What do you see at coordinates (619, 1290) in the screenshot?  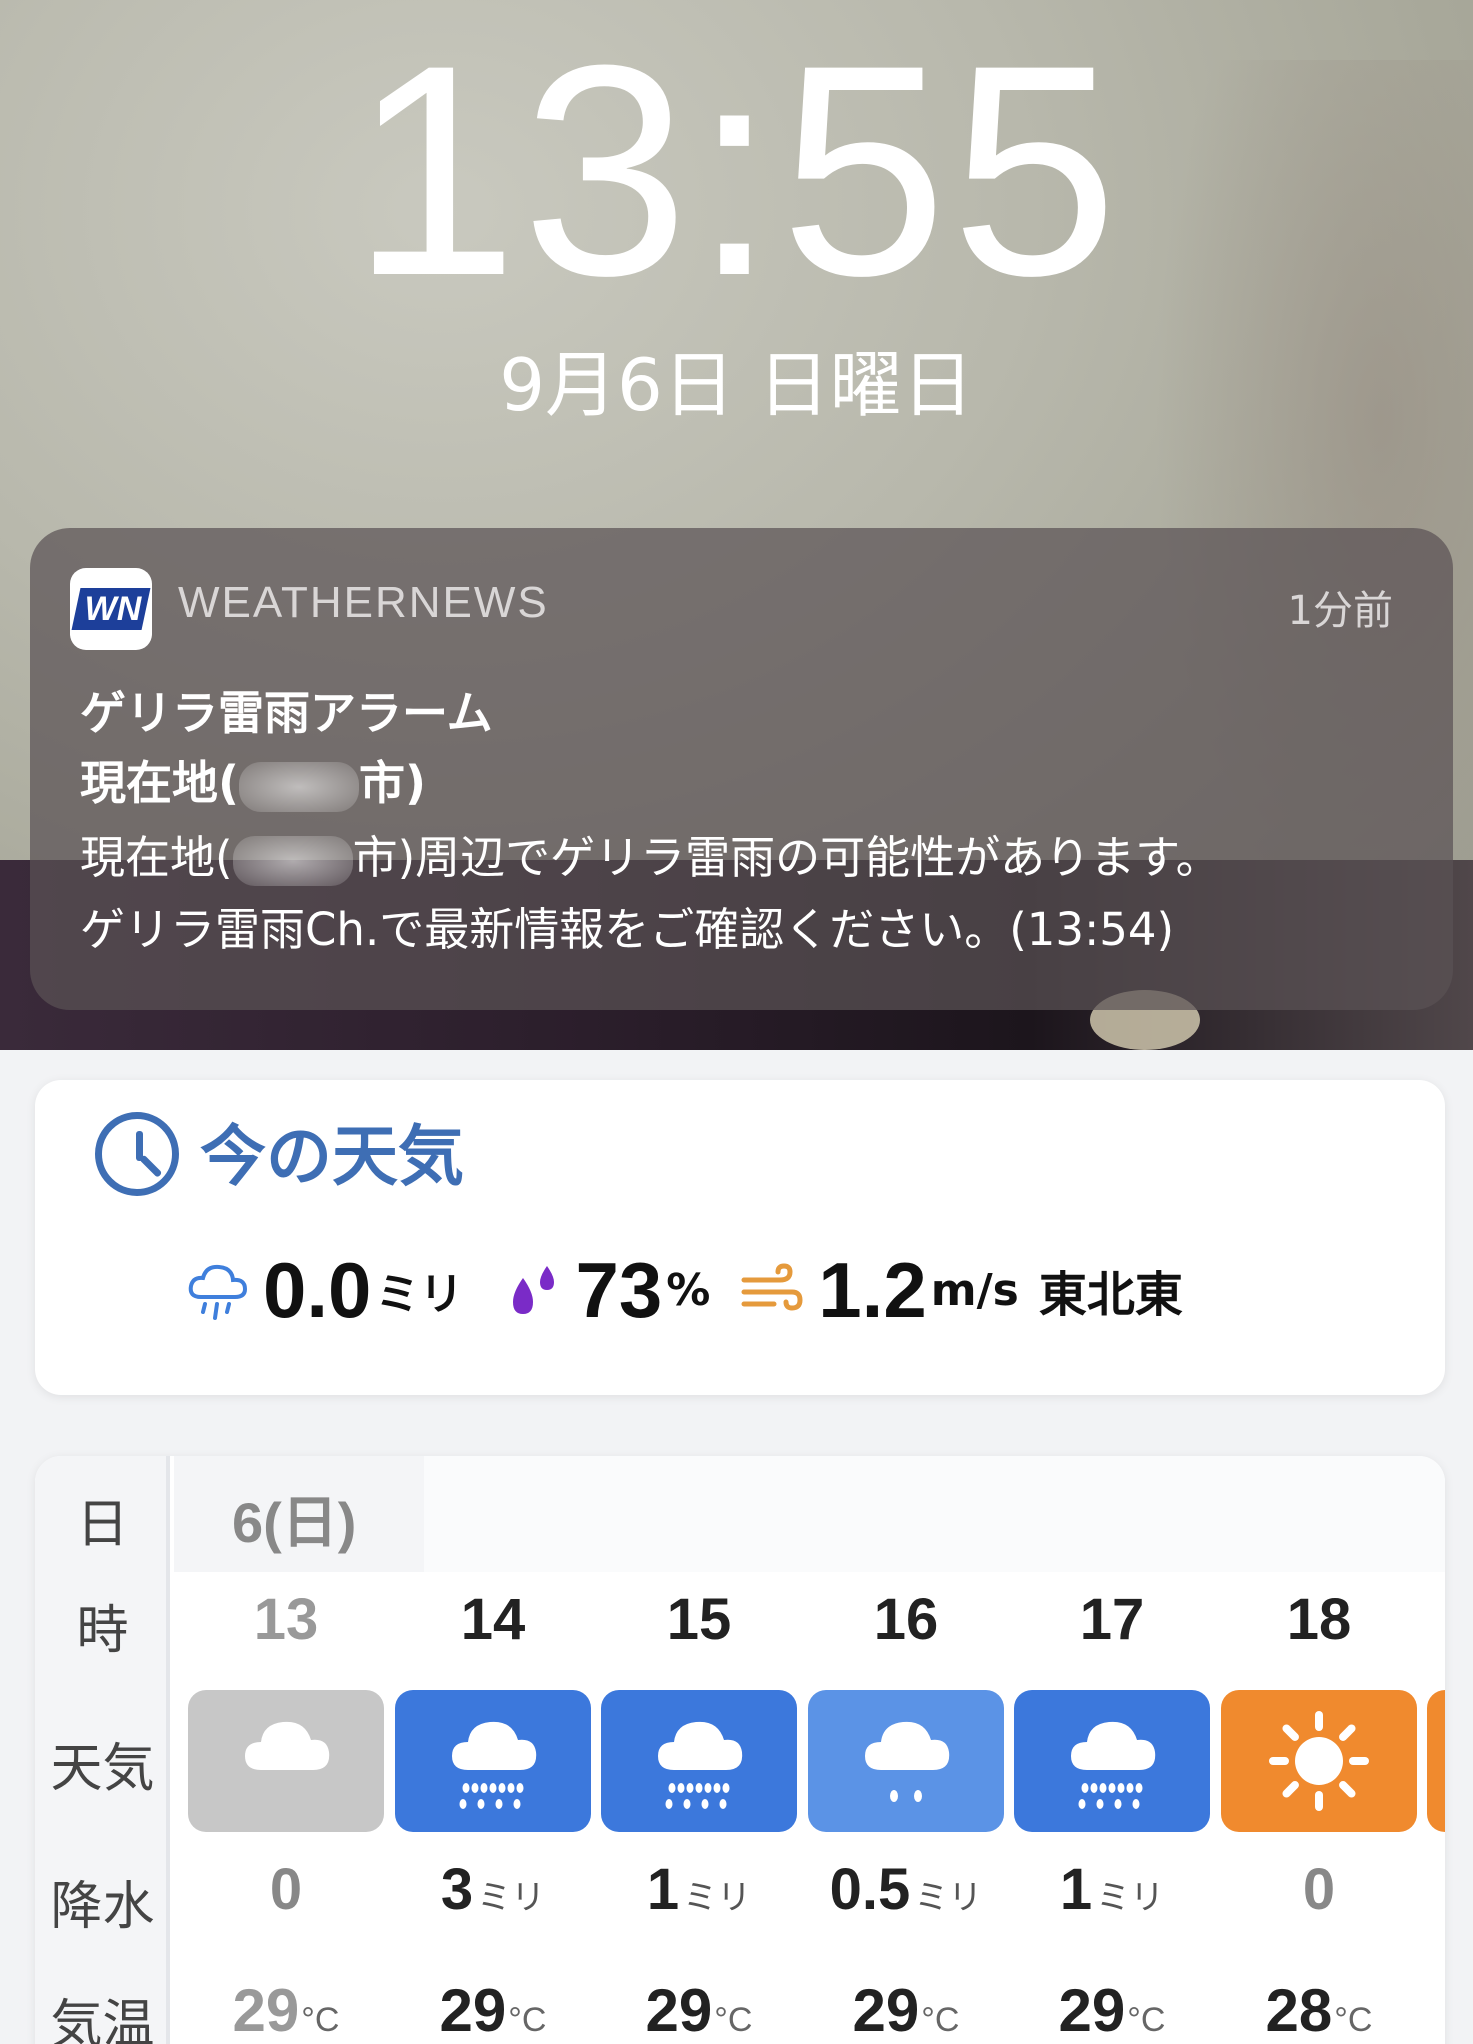 I see `humidity-value: 73` at bounding box center [619, 1290].